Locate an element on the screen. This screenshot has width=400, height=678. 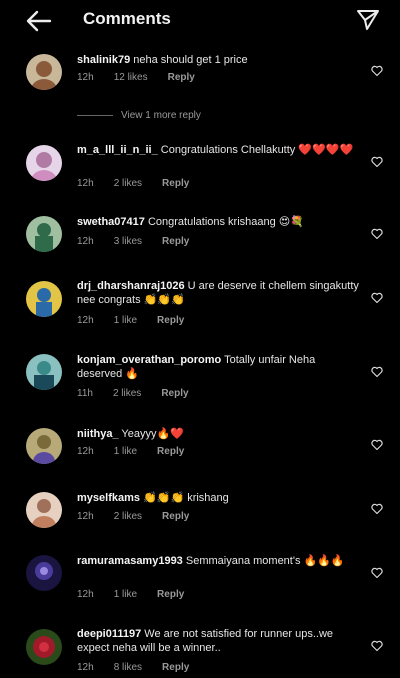
comment-text: ramuramasamy1993 Semmaiyana moment's 🔥🔥🔥 is located at coordinates (219, 561).